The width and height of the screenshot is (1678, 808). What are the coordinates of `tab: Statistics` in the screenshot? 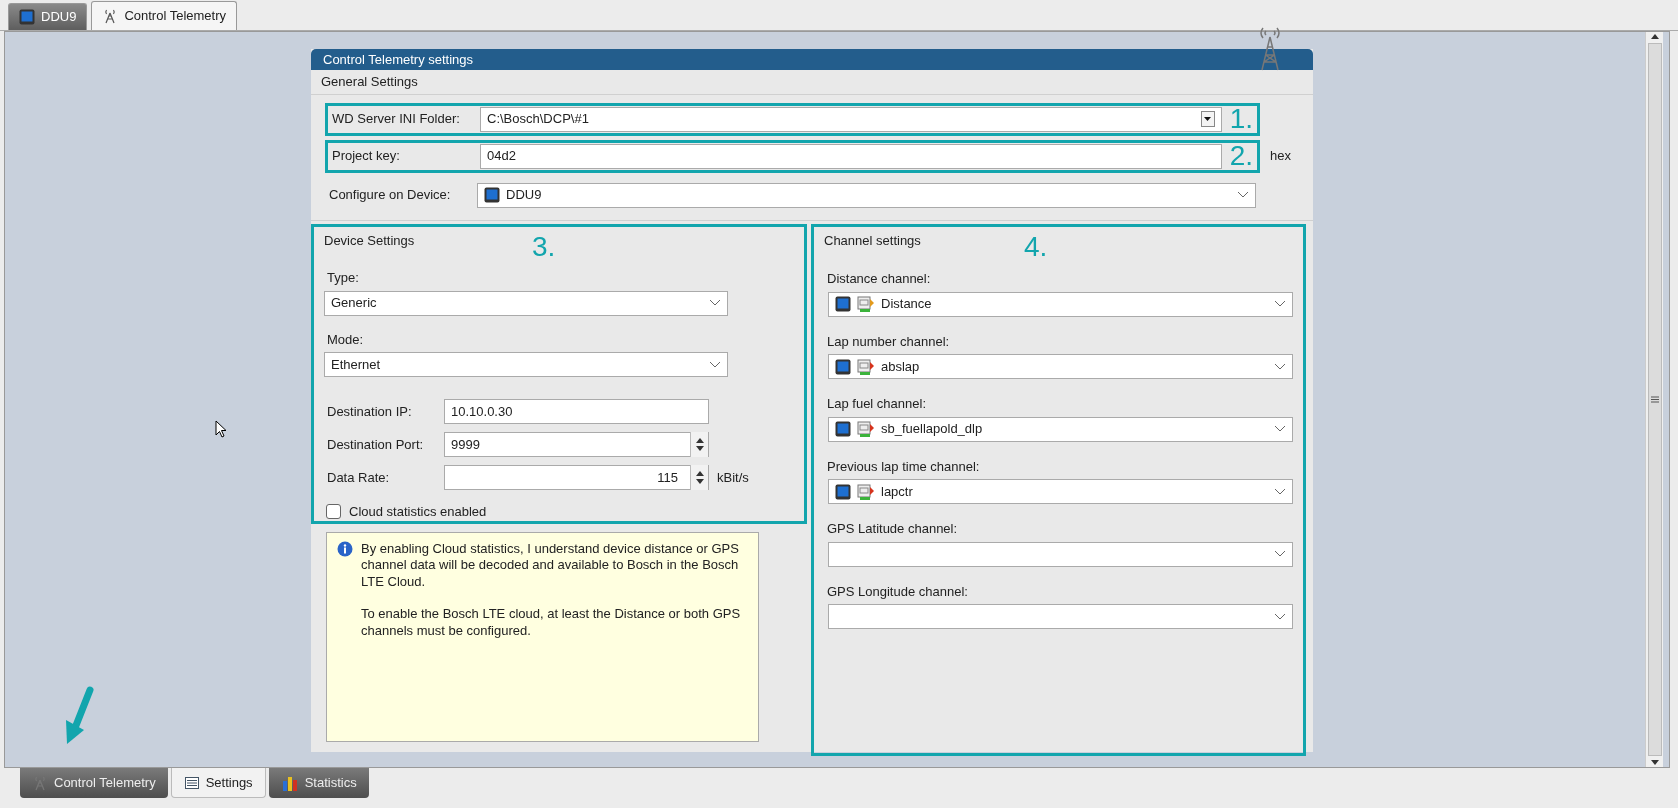 It's located at (318, 783).